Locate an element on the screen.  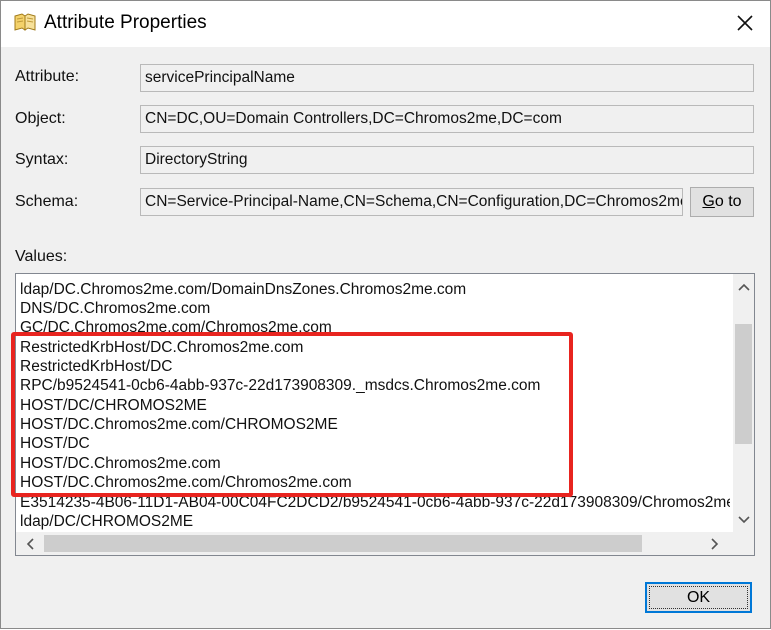
goto-button: Go to is located at coordinates (722, 202).